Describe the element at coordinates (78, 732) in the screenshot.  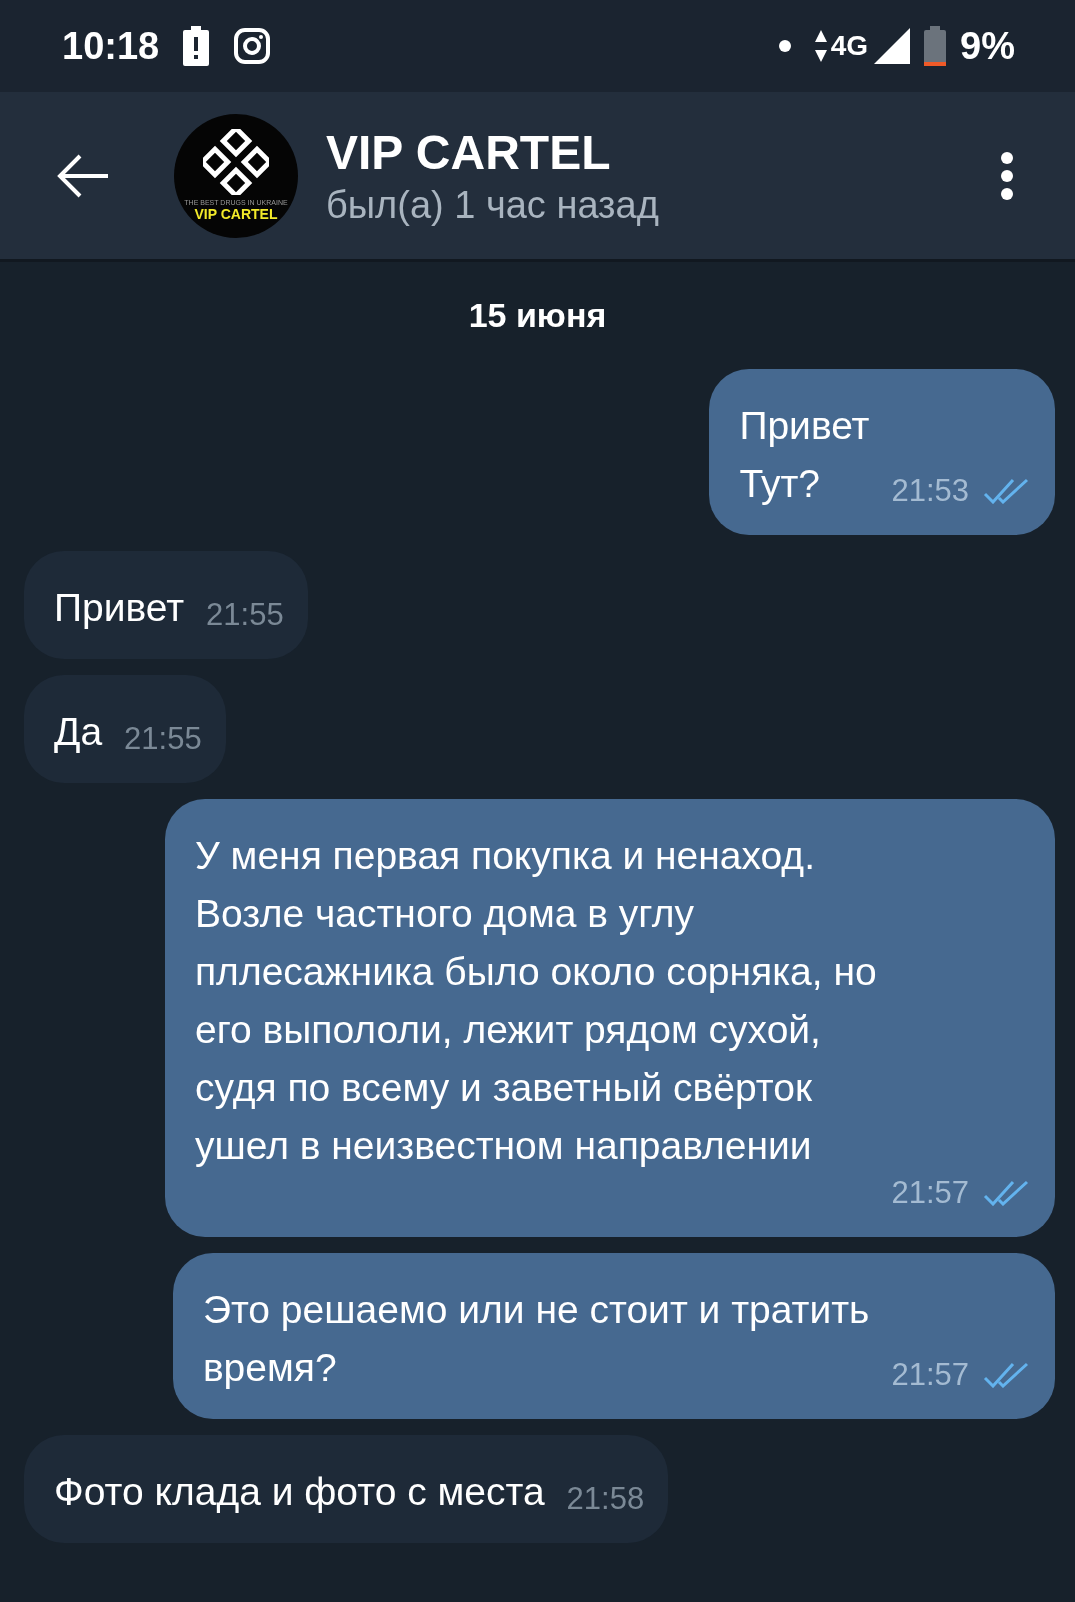
I see `message-text: Да` at that location.